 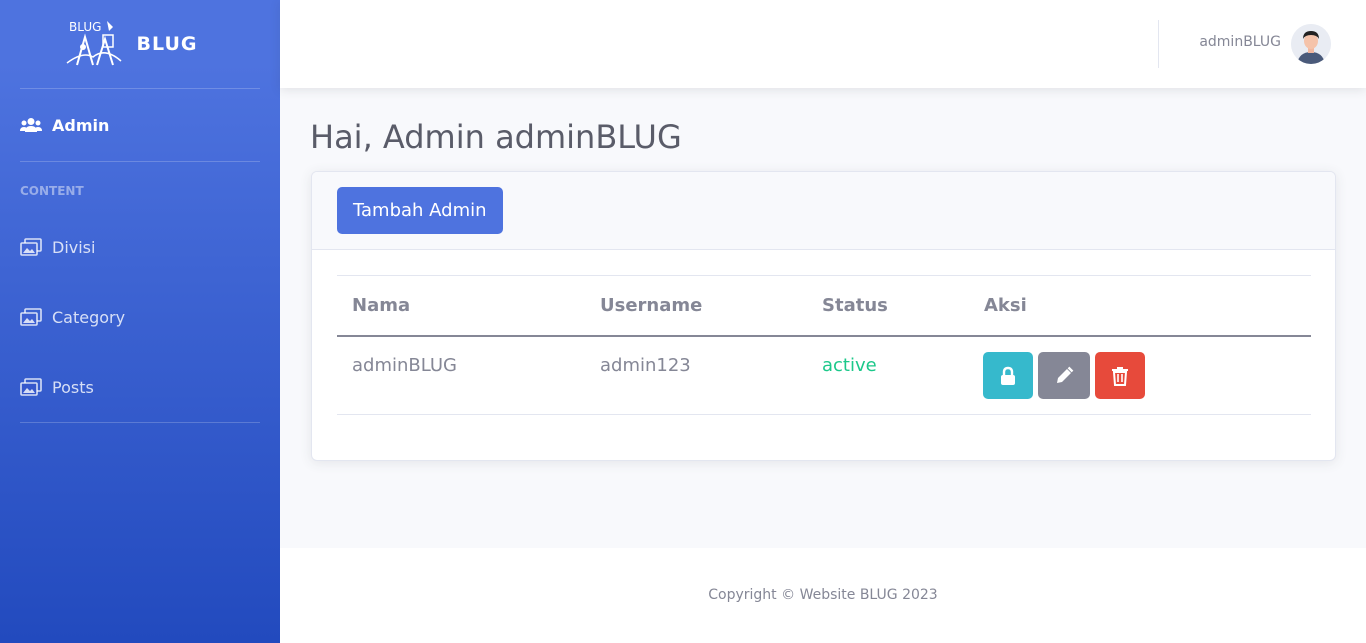 What do you see at coordinates (823, 211) in the screenshot?
I see `card-header: Tambah Admin` at bounding box center [823, 211].